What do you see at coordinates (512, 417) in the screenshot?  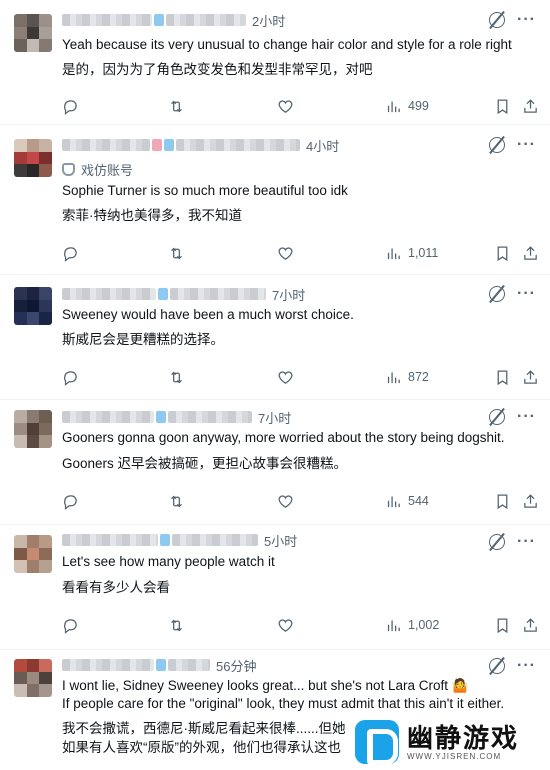 I see `tweet-top-actions: ···` at bounding box center [512, 417].